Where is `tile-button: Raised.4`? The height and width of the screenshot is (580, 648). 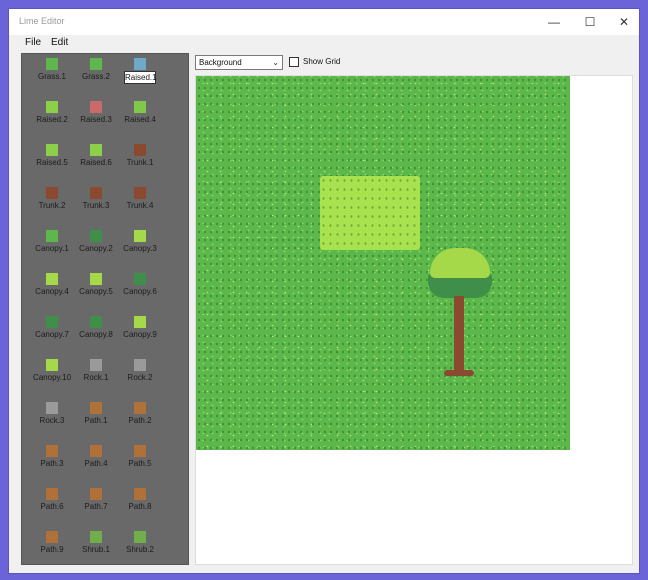 tile-button: Raised.4 is located at coordinates (140, 118).